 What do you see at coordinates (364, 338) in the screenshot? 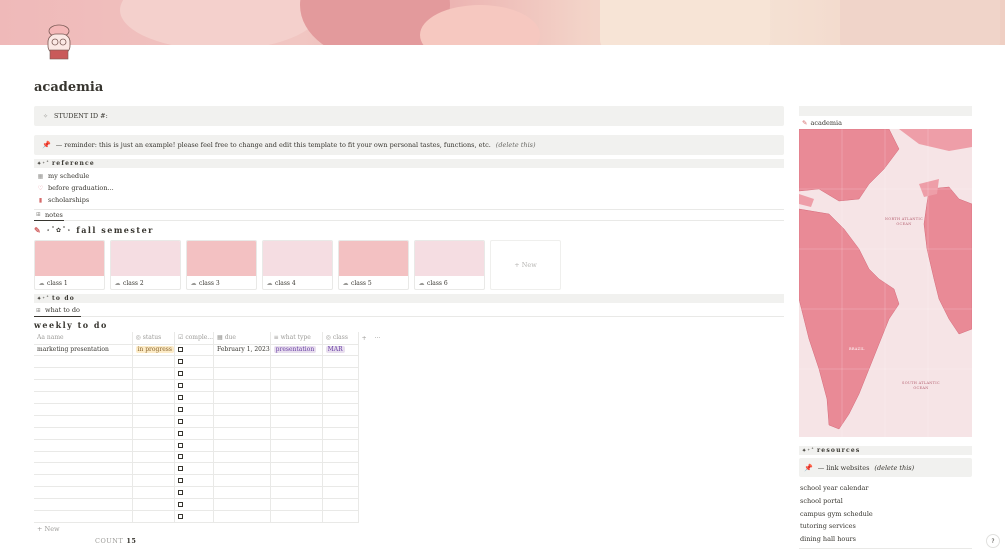
I see `add-column-button: +` at bounding box center [364, 338].